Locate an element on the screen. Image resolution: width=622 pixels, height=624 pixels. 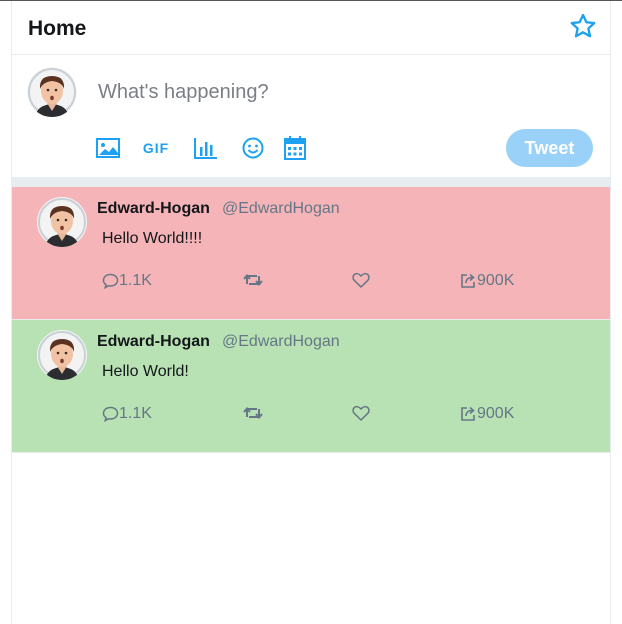
star-icon is located at coordinates (583, 26).